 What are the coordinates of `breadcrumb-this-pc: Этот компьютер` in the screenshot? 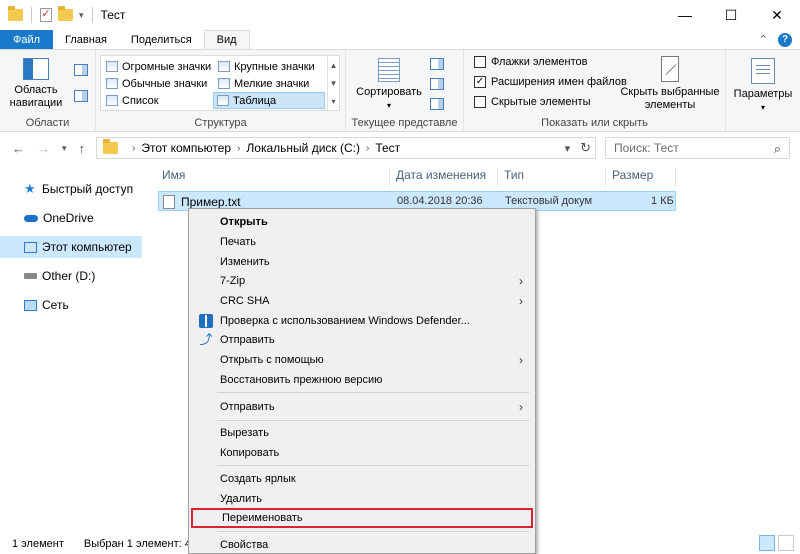 It's located at (186, 148).